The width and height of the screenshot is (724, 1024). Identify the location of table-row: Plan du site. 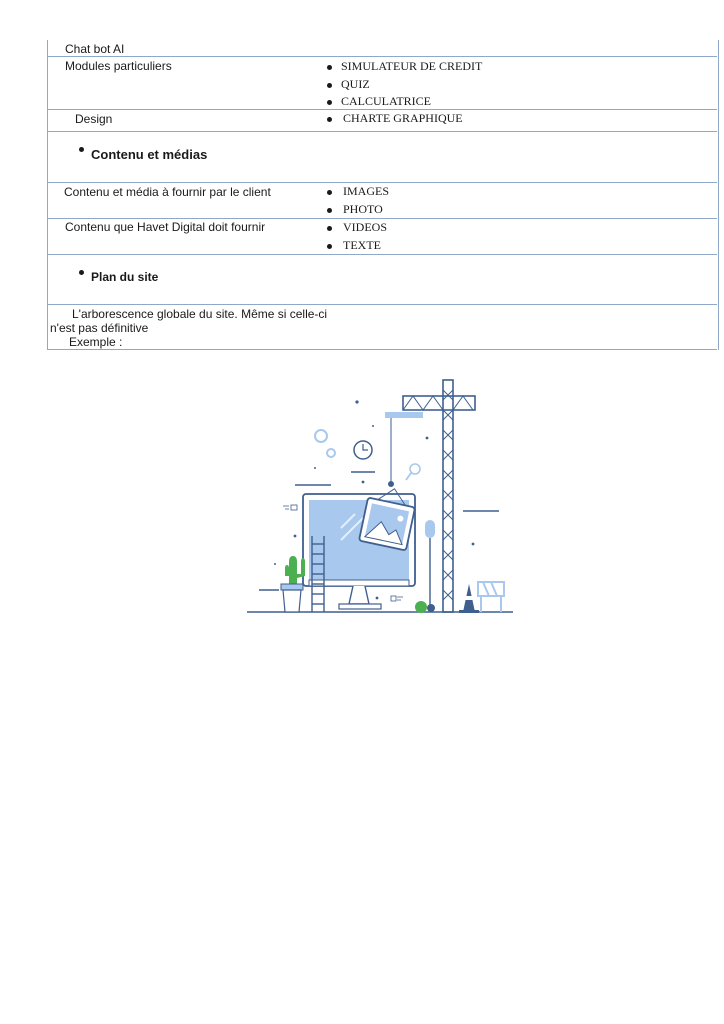
(382, 280).